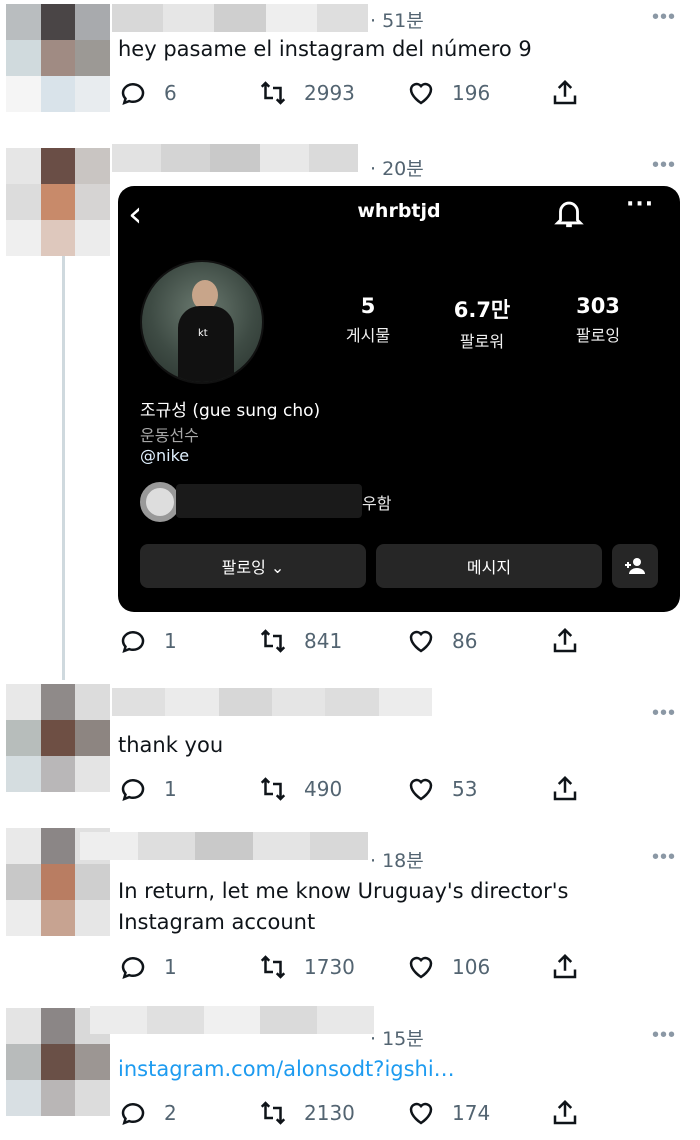 Image resolution: width=700 pixels, height=1140 pixels. Describe the element at coordinates (269, 501) in the screenshot. I see `mutual-followers-redacted` at that location.